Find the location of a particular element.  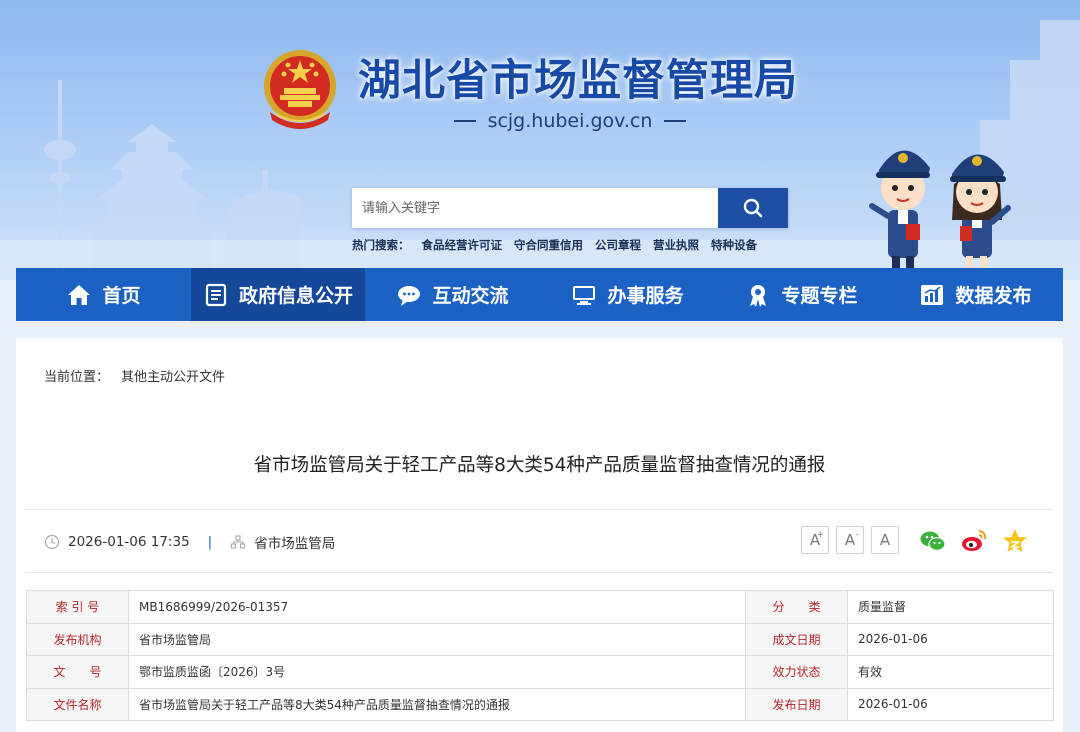

nav-item-label: 政府信息公开 is located at coordinates (295, 296).